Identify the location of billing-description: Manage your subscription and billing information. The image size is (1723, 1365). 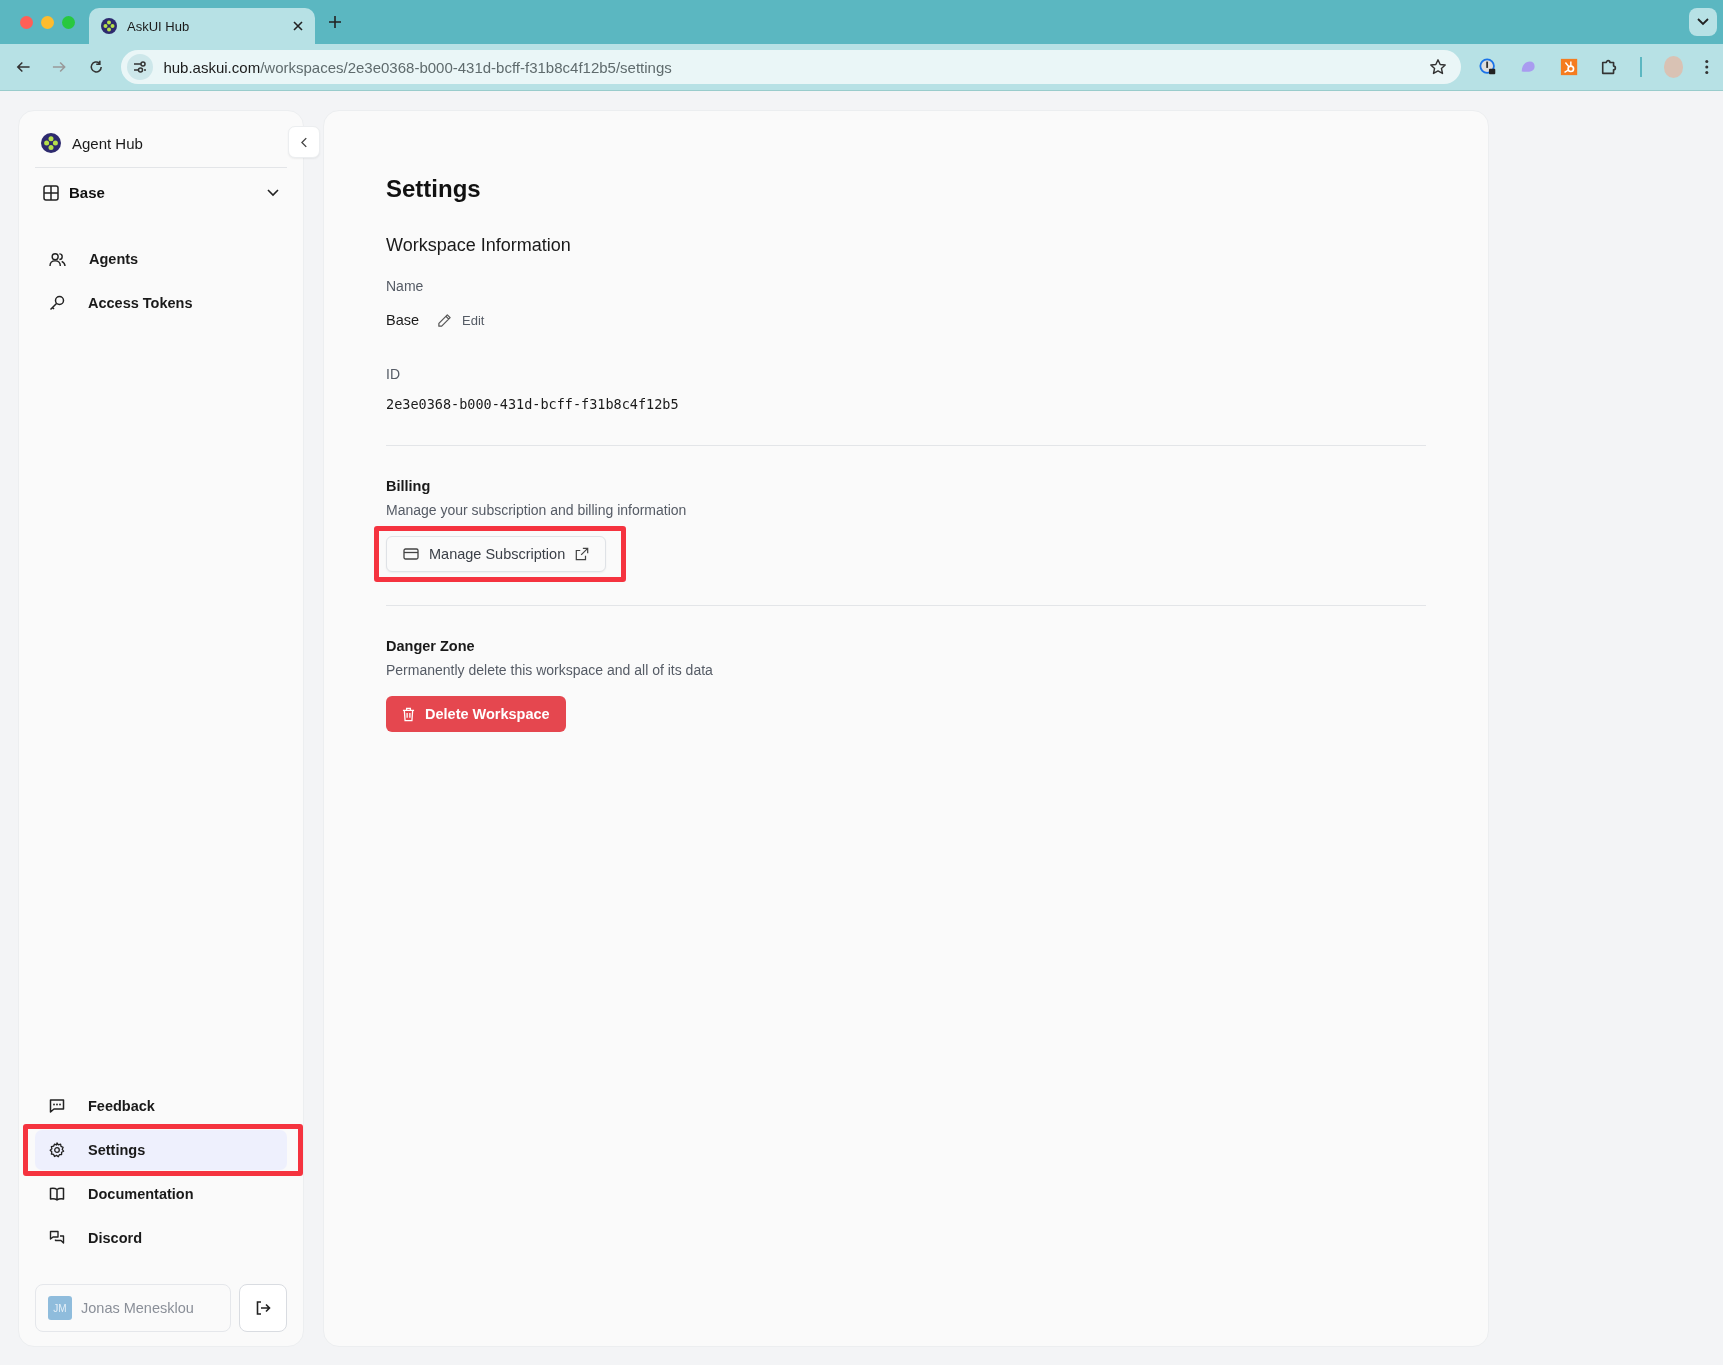
(536, 510).